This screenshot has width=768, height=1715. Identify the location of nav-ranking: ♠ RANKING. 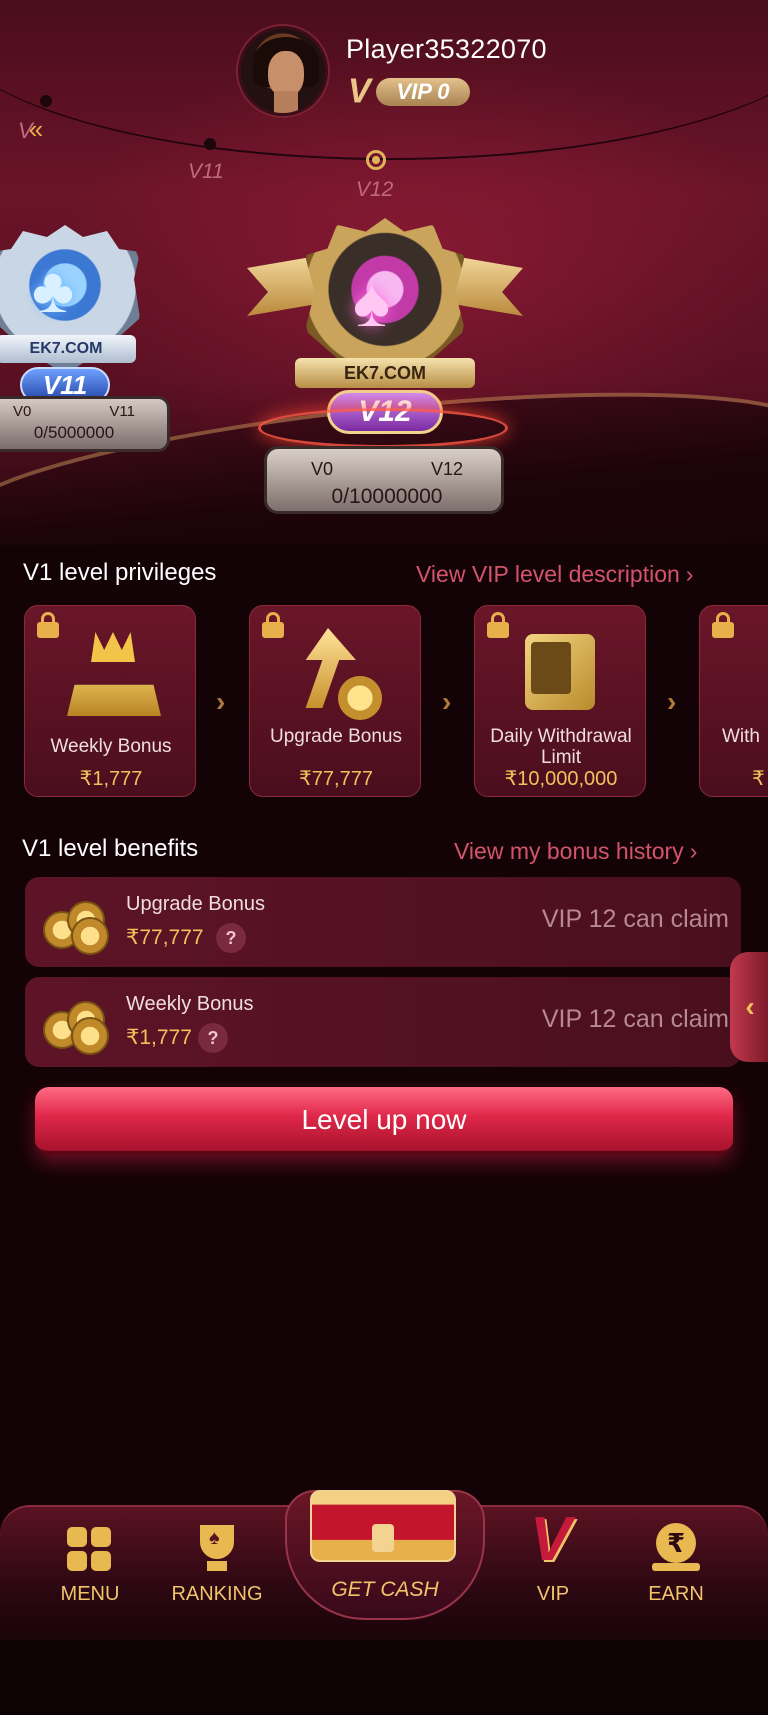
(217, 1564).